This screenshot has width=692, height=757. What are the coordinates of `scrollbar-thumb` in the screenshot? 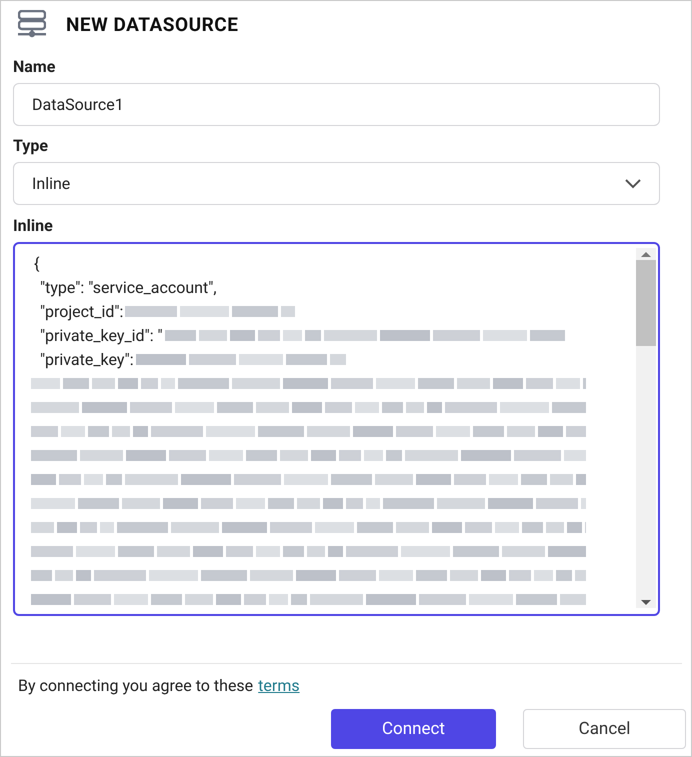 It's located at (646, 303).